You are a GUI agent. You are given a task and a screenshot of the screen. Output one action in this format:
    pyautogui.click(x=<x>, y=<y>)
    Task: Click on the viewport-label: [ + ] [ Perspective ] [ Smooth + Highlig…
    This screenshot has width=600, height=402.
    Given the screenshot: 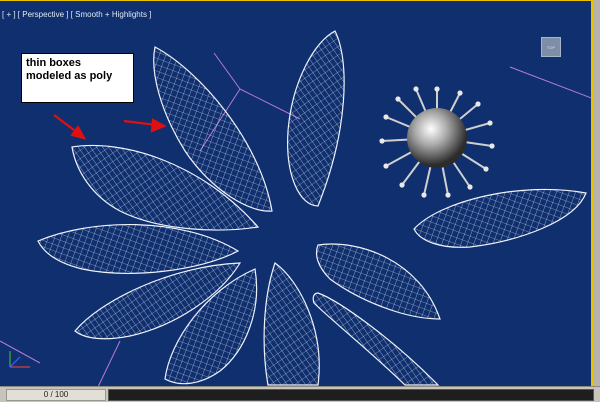 What is the action you would take?
    pyautogui.click(x=76, y=14)
    